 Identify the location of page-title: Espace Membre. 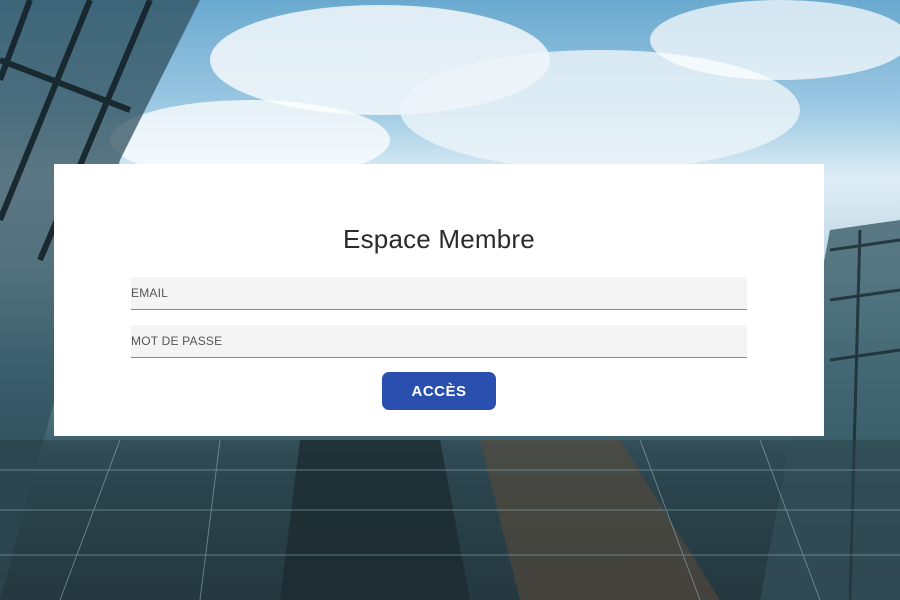
(439, 239).